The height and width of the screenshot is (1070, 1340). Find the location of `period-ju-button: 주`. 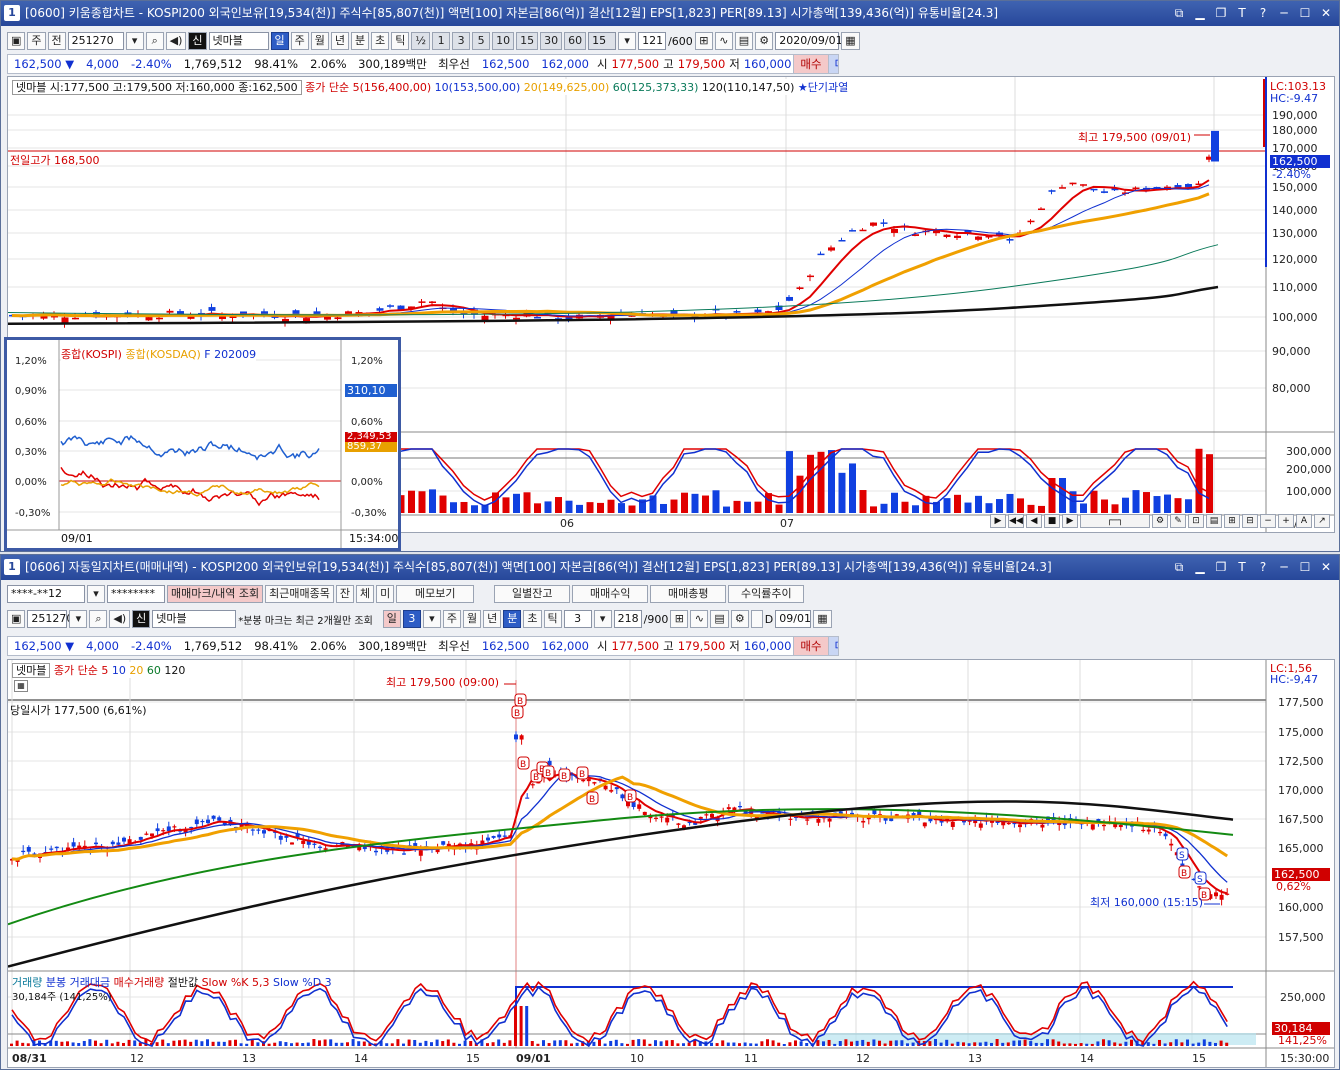

period-ju-button: 주 is located at coordinates (36, 41).